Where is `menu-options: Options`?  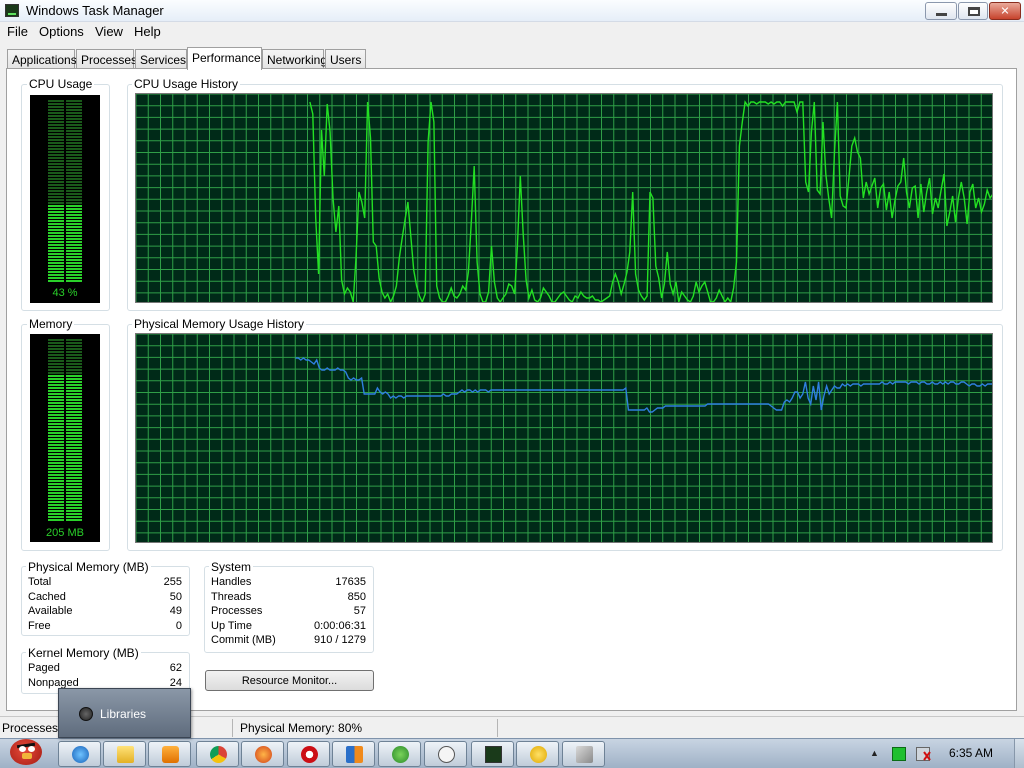 menu-options: Options is located at coordinates (61, 31).